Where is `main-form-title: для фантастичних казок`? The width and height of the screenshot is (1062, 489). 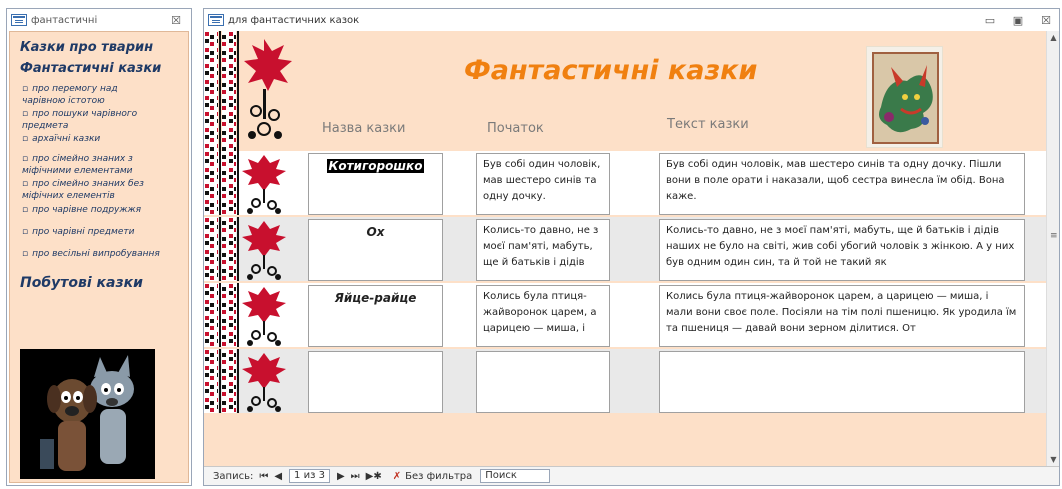 main-form-title: для фантастичних казок is located at coordinates (294, 20).